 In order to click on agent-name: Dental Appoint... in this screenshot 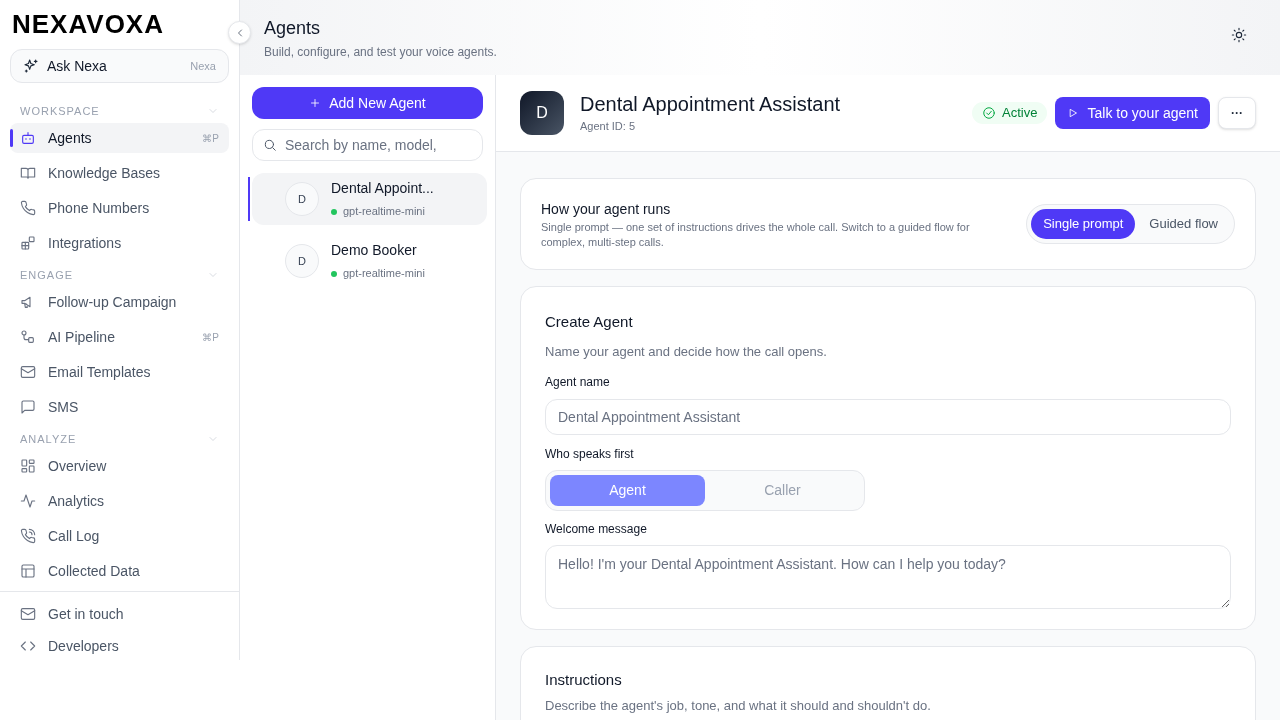, I will do `click(382, 189)`.